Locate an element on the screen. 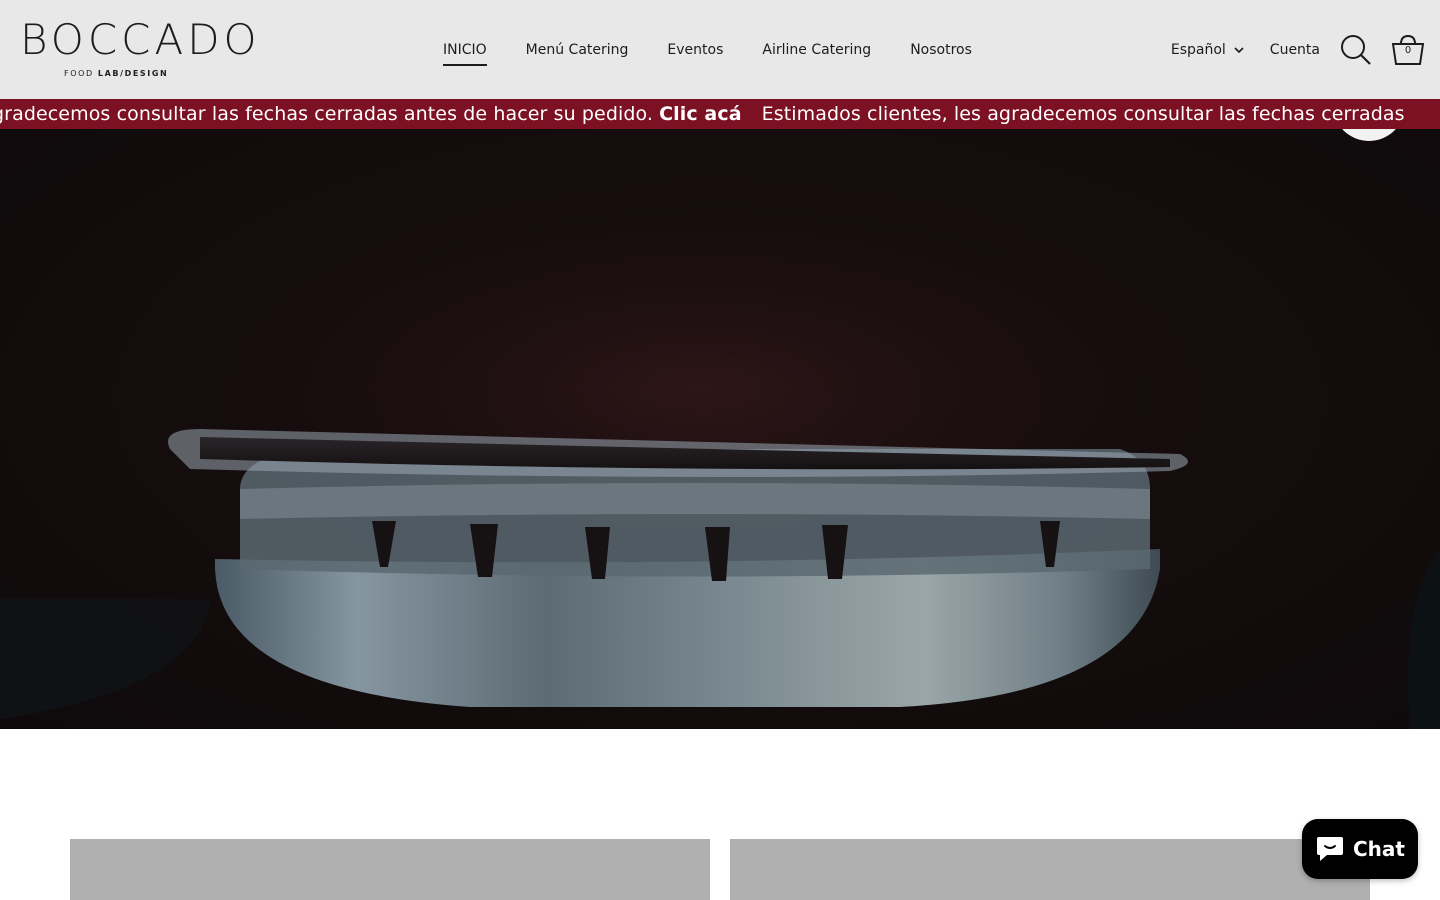 The image size is (1440, 900). logo-wordmark: BOCCADO is located at coordinates (140, 39).